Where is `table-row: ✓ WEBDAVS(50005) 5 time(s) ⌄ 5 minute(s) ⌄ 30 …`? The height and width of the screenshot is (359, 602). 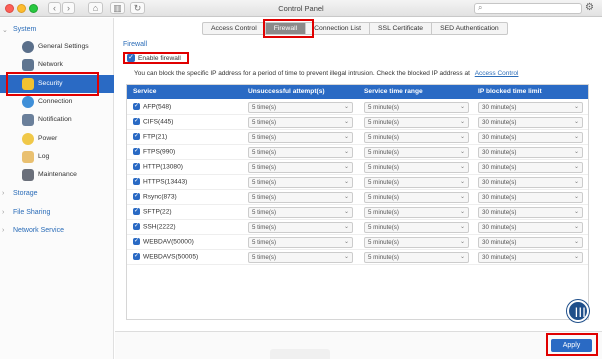 table-row: ✓ WEBDAVS(50005) 5 time(s) ⌄ 5 minute(s) ⌄ 30 … is located at coordinates (357, 257).